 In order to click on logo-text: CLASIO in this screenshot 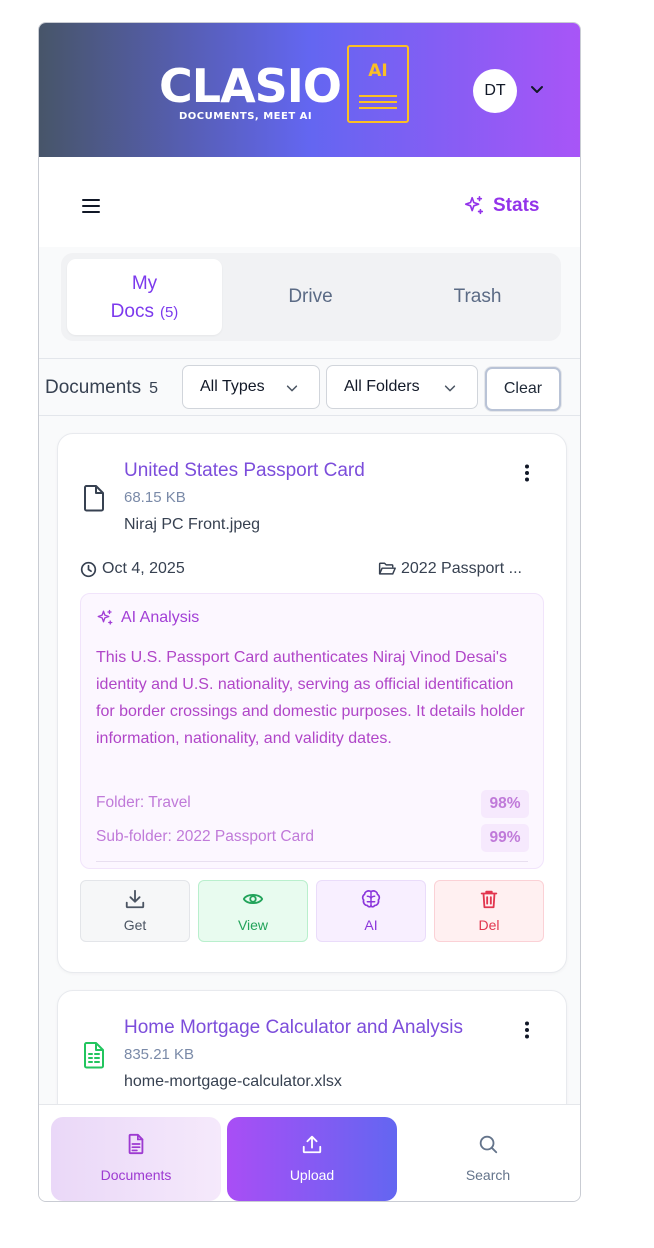, I will do `click(250, 86)`.